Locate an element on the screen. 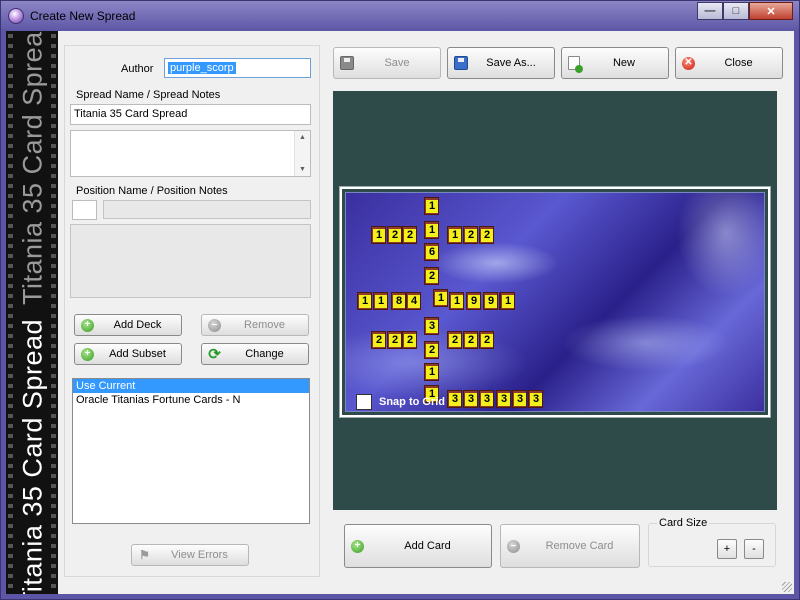 This screenshot has width=800, height=600. plus-icon: + is located at coordinates (357, 546).